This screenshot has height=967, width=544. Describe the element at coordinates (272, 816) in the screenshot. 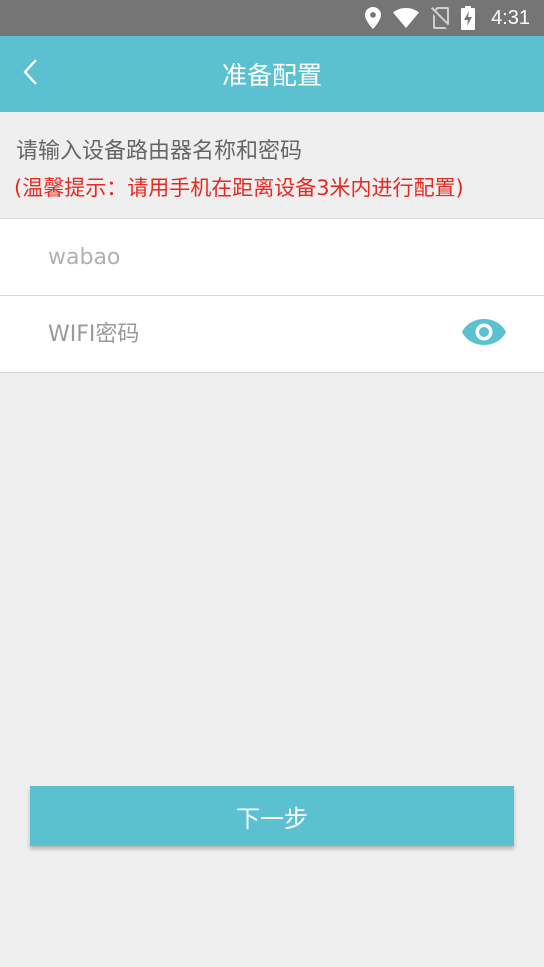

I see `next-button: 下一步` at that location.